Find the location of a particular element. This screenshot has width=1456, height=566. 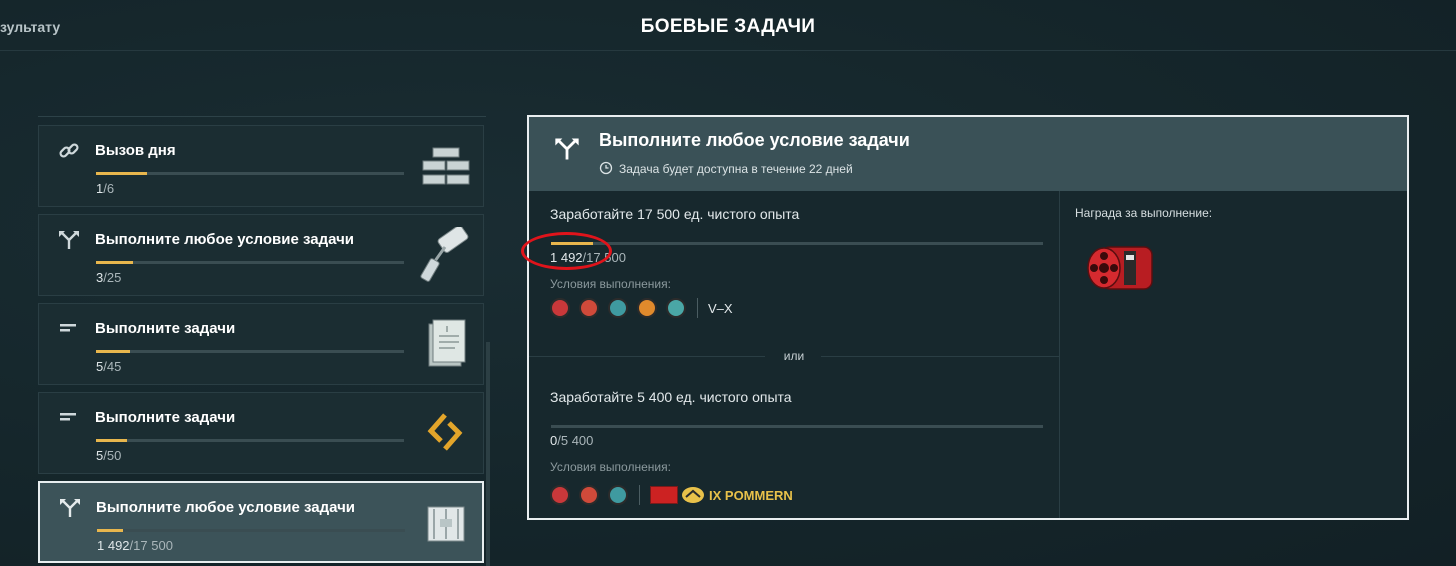

clock-icon is located at coordinates (606, 168).